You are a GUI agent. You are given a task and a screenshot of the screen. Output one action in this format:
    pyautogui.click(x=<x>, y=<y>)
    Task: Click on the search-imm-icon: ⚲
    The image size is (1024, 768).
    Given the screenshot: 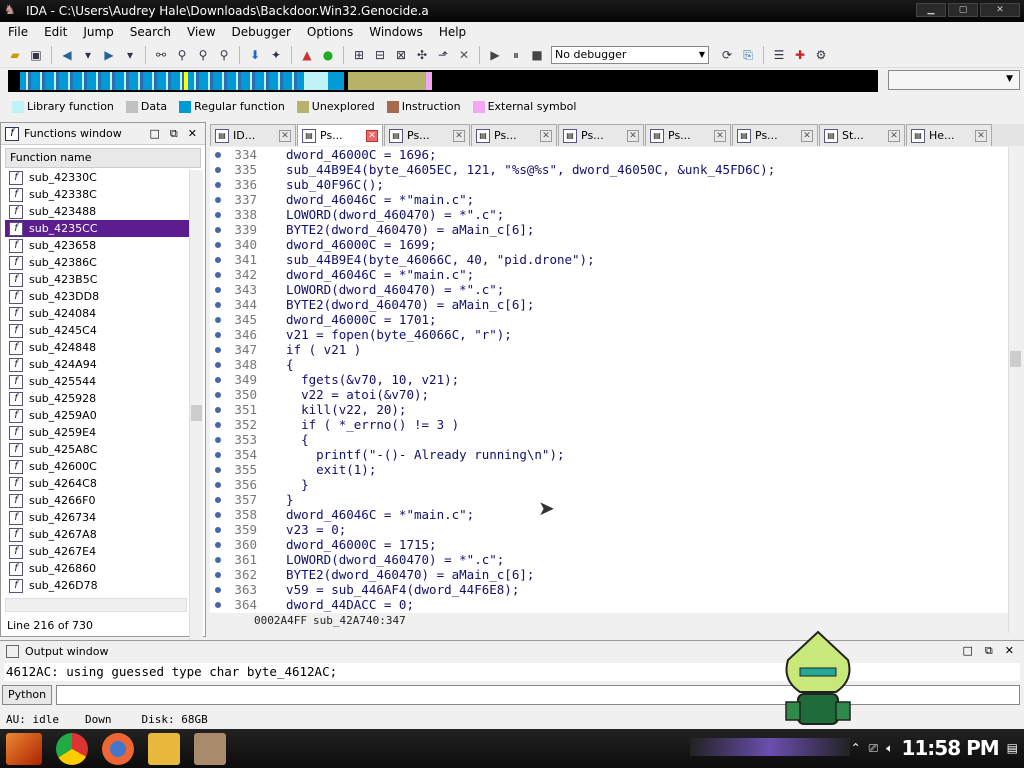 What is the action you would take?
    pyautogui.click(x=224, y=55)
    